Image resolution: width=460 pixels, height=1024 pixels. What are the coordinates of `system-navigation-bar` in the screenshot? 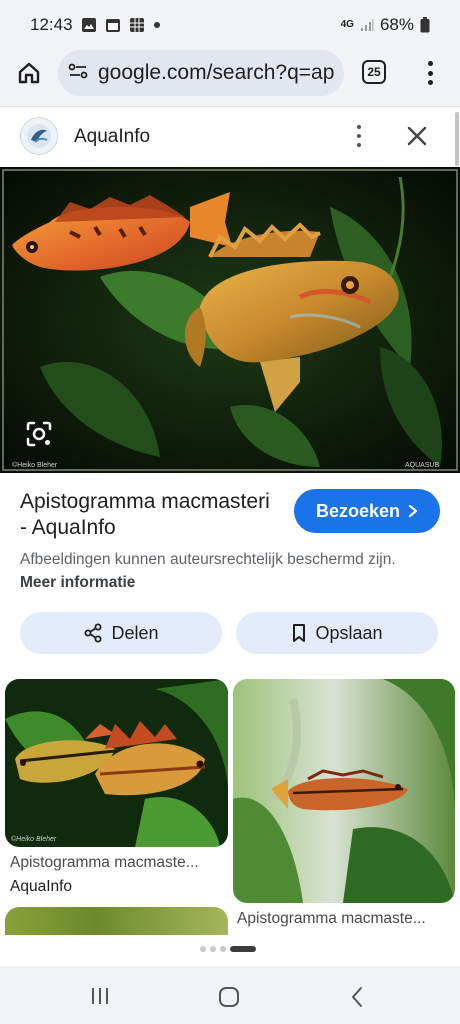 It's located at (230, 995).